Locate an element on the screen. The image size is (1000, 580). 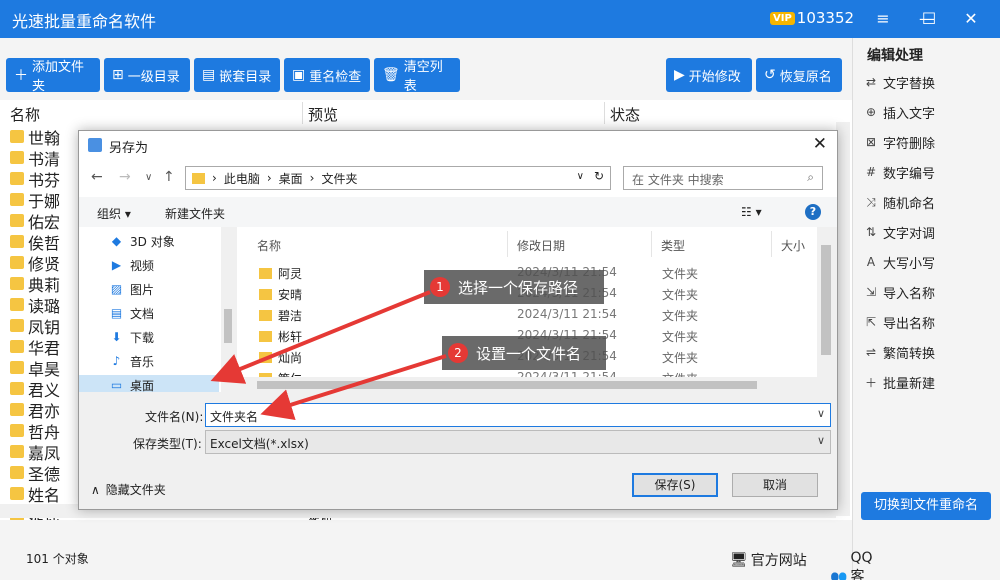
organize-menu: 组织 ▾ is located at coordinates (114, 213).